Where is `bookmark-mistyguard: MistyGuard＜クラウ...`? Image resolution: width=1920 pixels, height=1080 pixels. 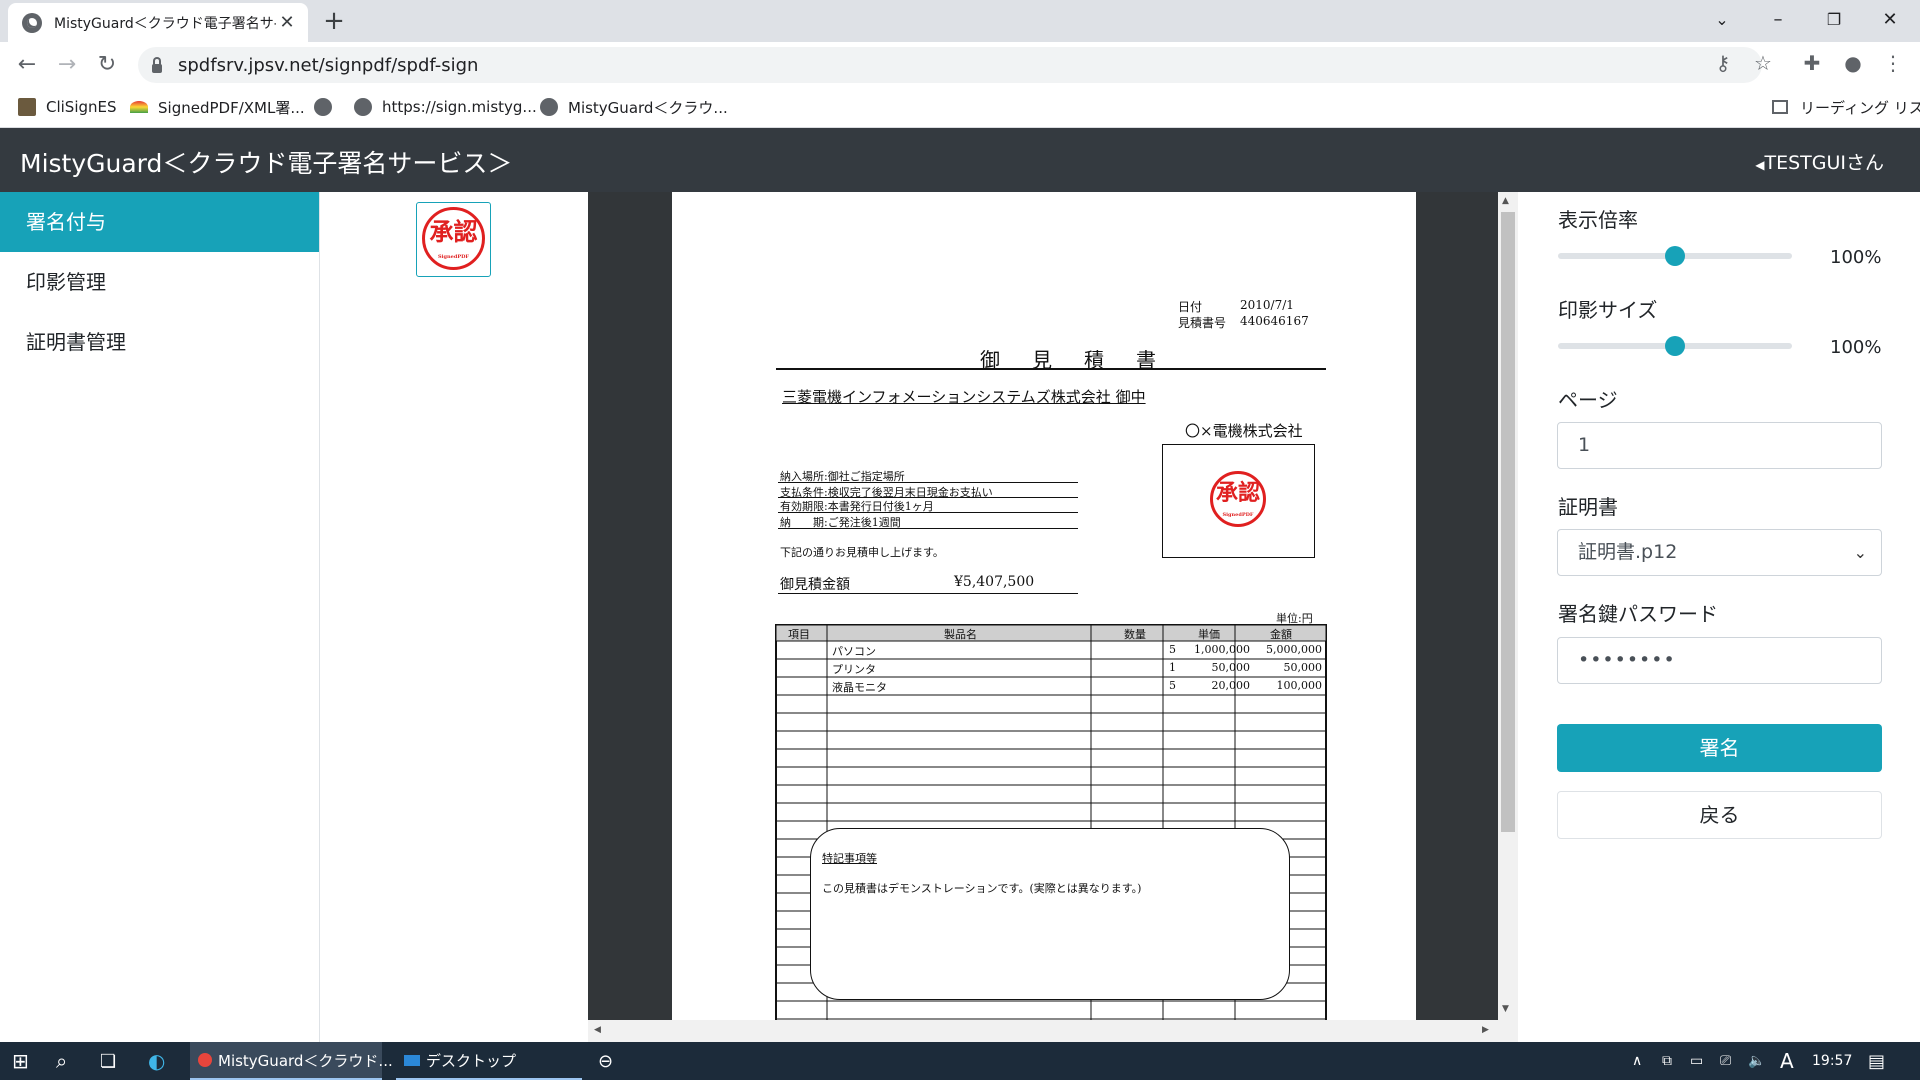
bookmark-mistyguard: MistyGuard＜クラウ... is located at coordinates (634, 107).